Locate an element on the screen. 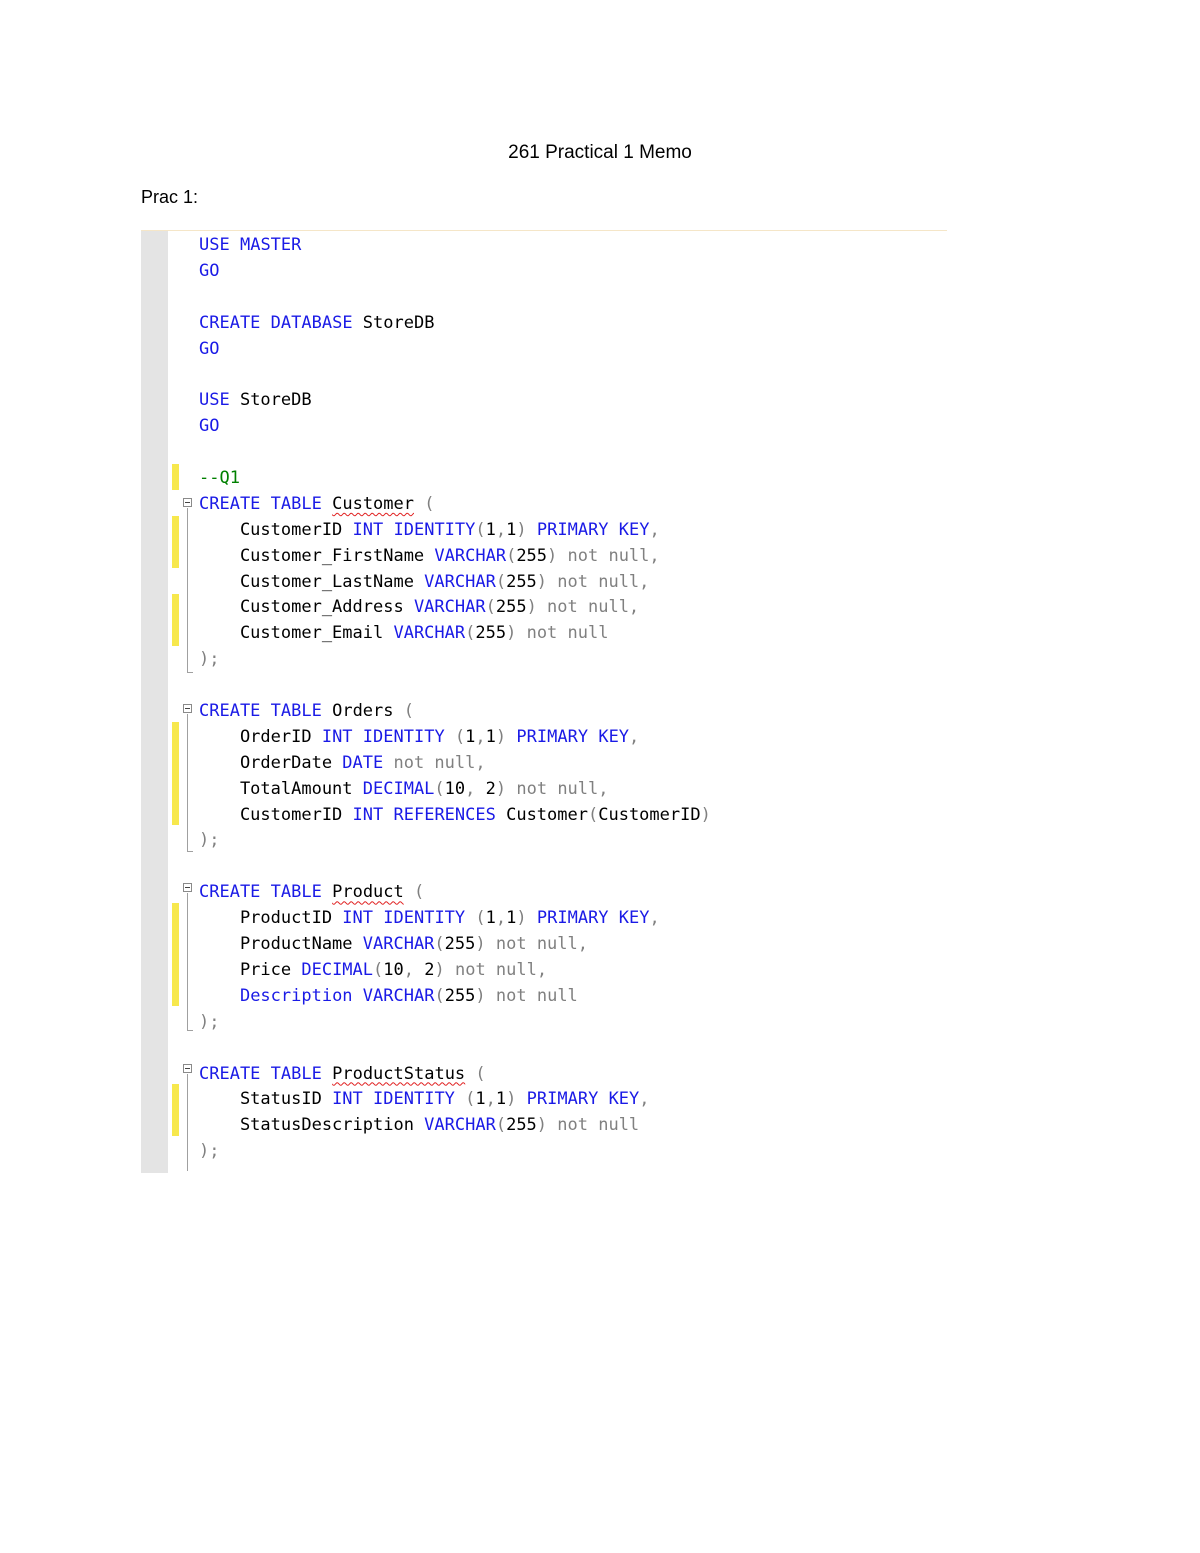 The image size is (1200, 1553). misspelled-identifier: Product is located at coordinates (368, 892).